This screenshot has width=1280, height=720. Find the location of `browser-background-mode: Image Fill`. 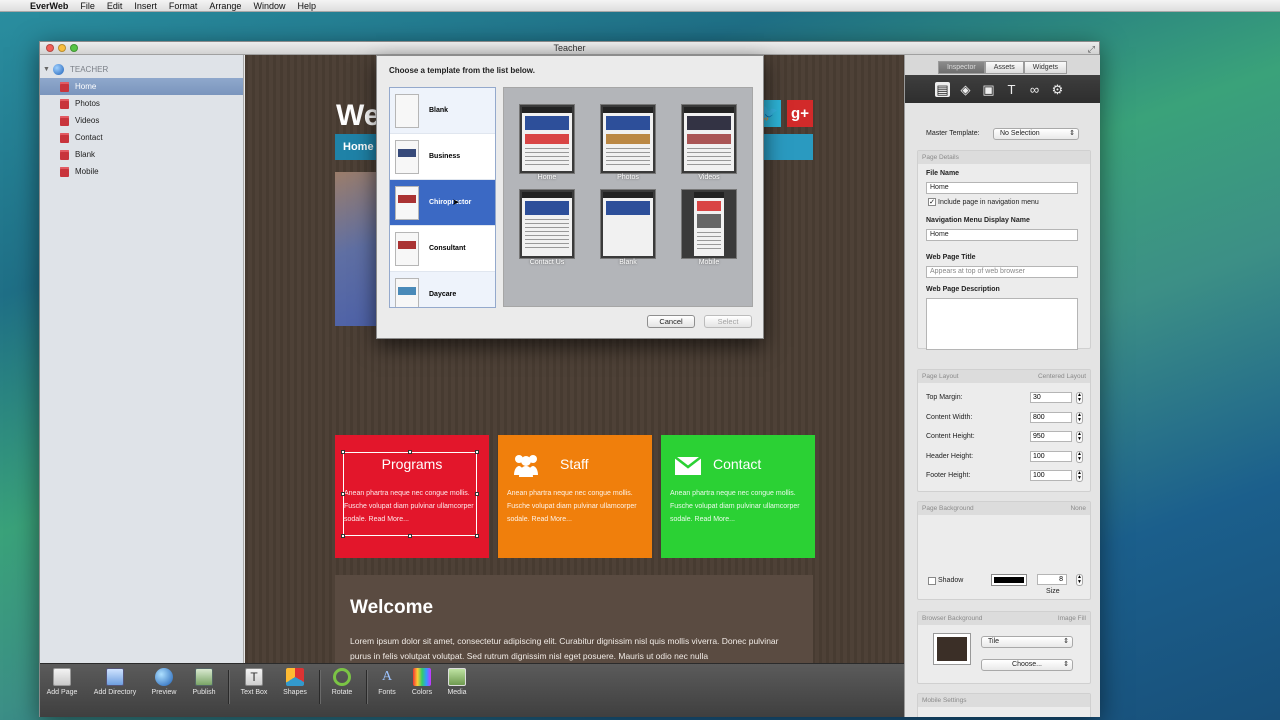

browser-background-mode: Image Fill is located at coordinates (1072, 618).